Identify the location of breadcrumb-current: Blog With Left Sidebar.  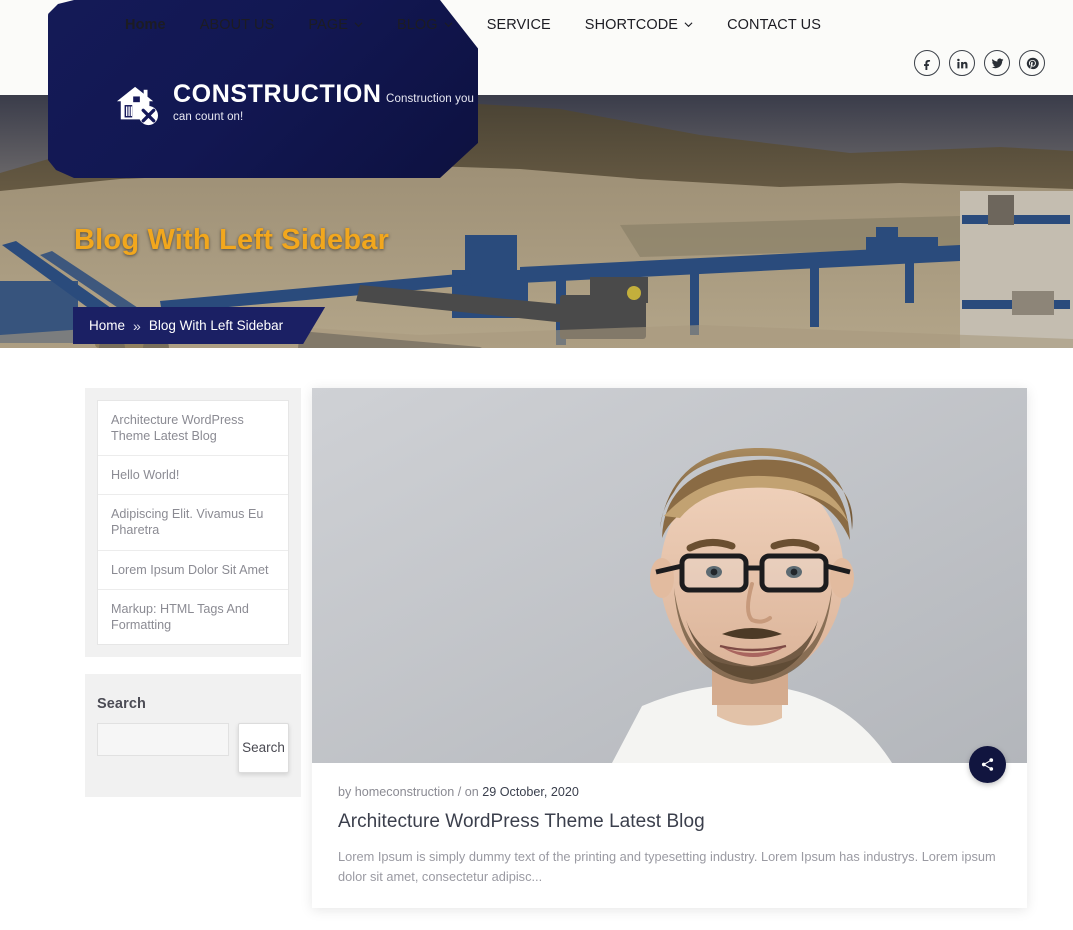
(216, 325).